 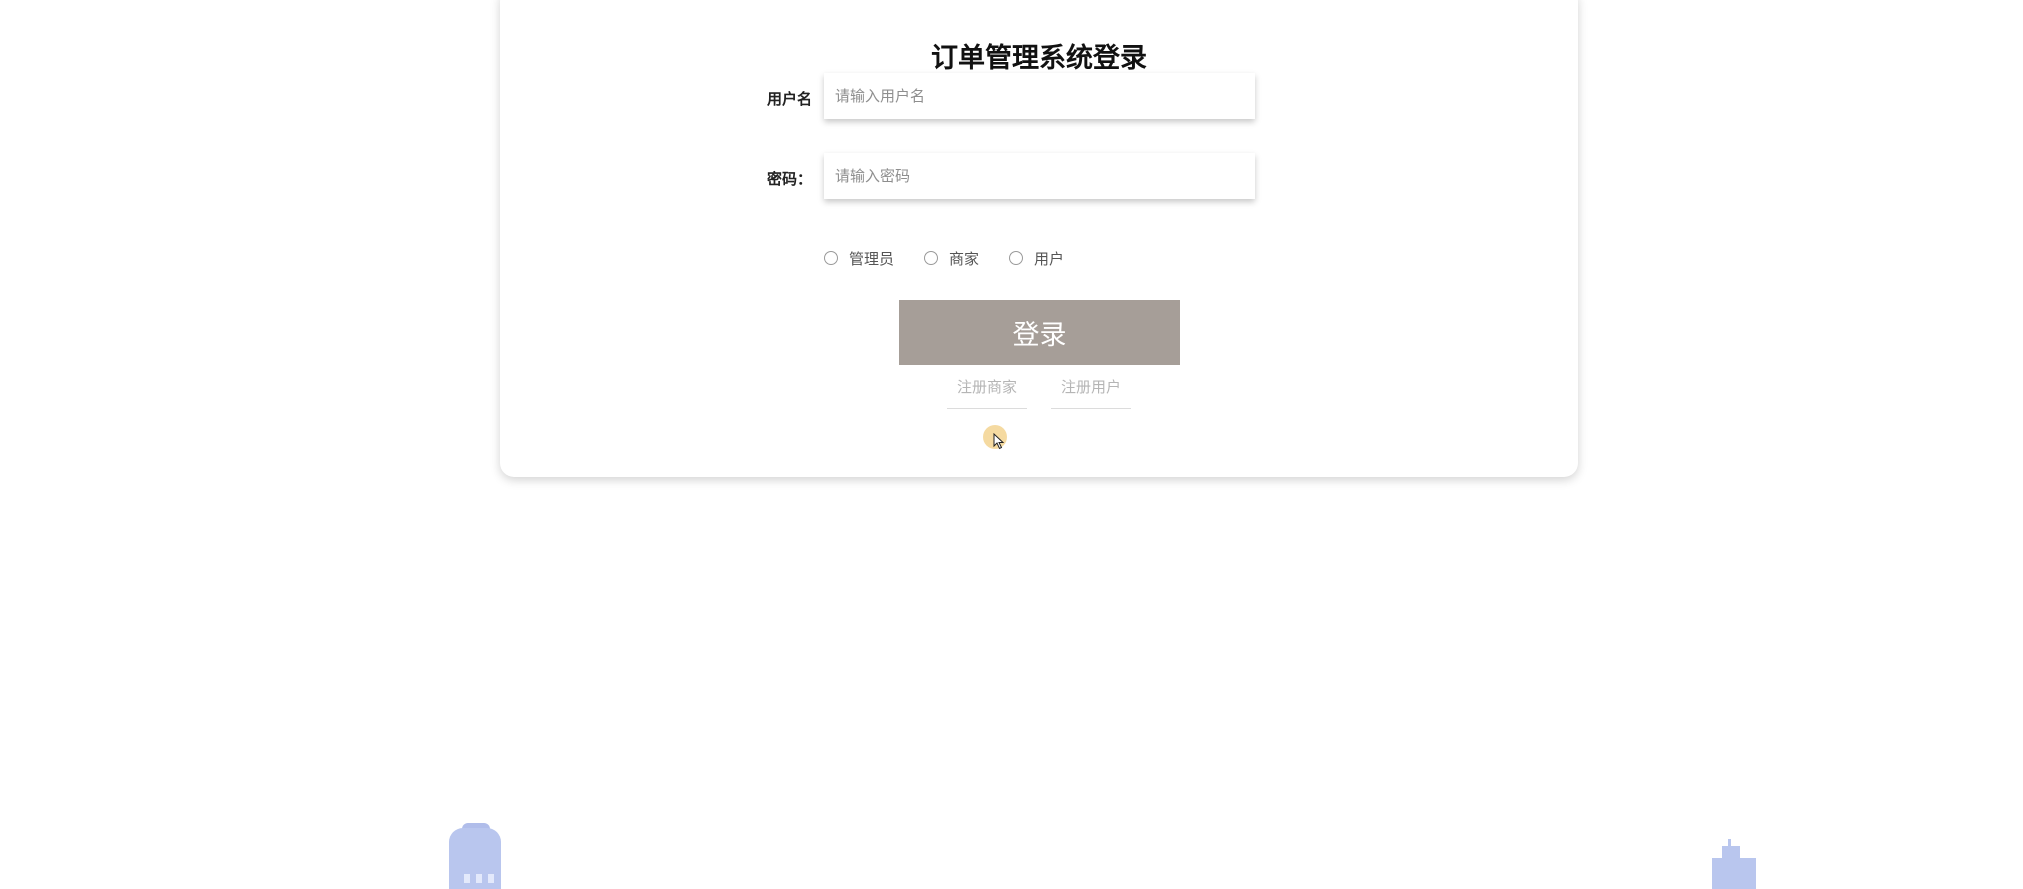 I want to click on username-label: 用户名, so click(x=790, y=99).